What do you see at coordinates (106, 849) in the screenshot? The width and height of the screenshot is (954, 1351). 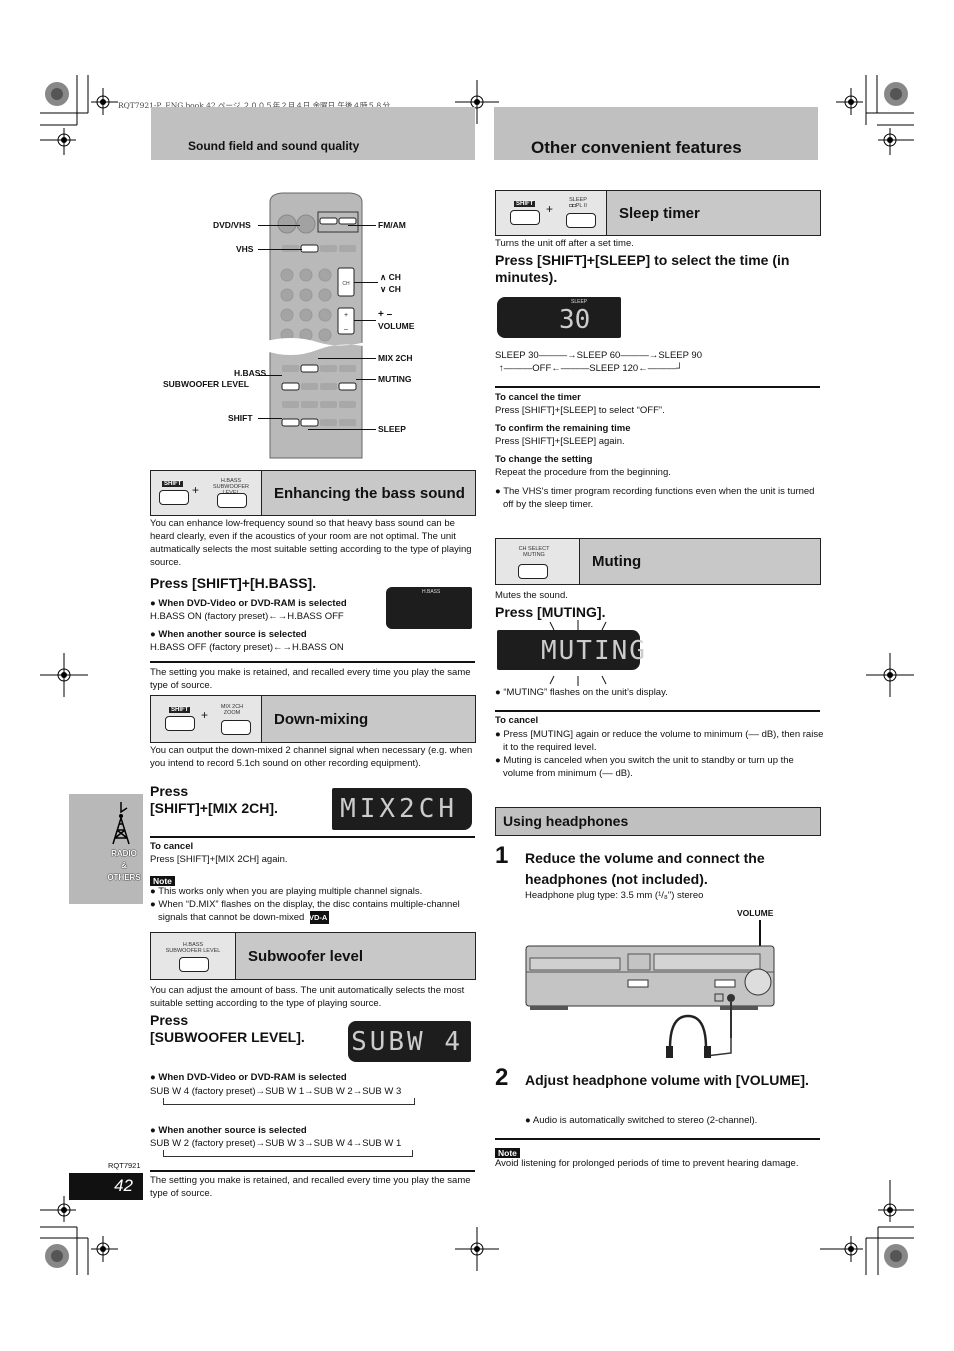 I see `side-tab-radio-others: RADIO & OTHERS` at bounding box center [106, 849].